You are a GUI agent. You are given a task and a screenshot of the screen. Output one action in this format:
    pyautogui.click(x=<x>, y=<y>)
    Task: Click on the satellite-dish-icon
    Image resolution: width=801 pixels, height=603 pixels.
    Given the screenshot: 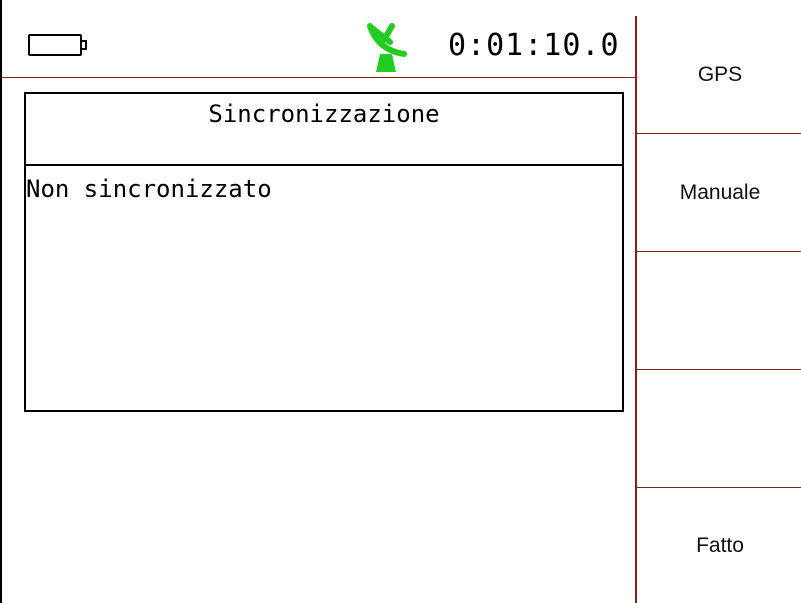 What is the action you would take?
    pyautogui.click(x=387, y=47)
    